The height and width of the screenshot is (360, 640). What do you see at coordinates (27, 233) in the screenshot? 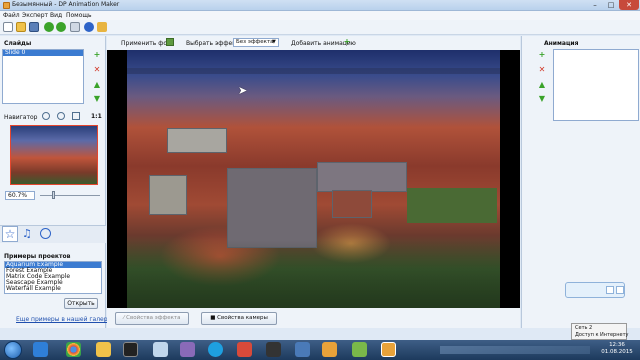
I see `music-icon: ♫` at bounding box center [27, 233].